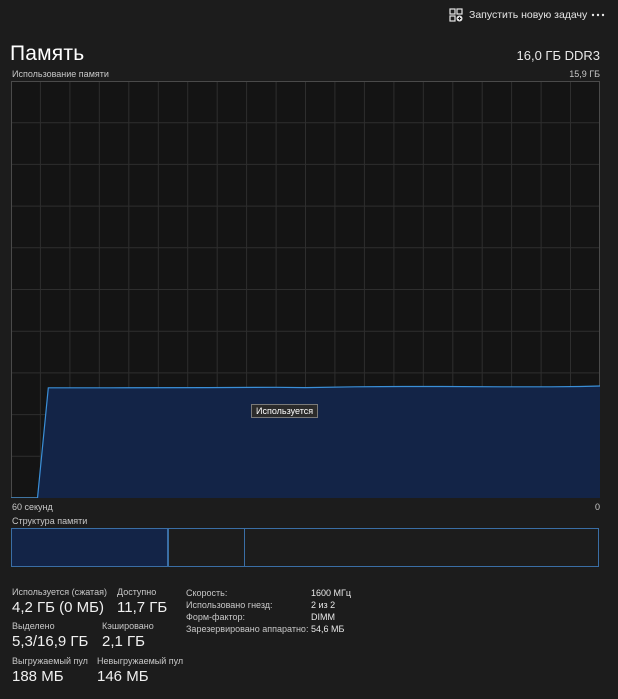 The image size is (618, 699). Describe the element at coordinates (323, 605) in the screenshot. I see `detail-slots-value: 2 из 2` at that location.